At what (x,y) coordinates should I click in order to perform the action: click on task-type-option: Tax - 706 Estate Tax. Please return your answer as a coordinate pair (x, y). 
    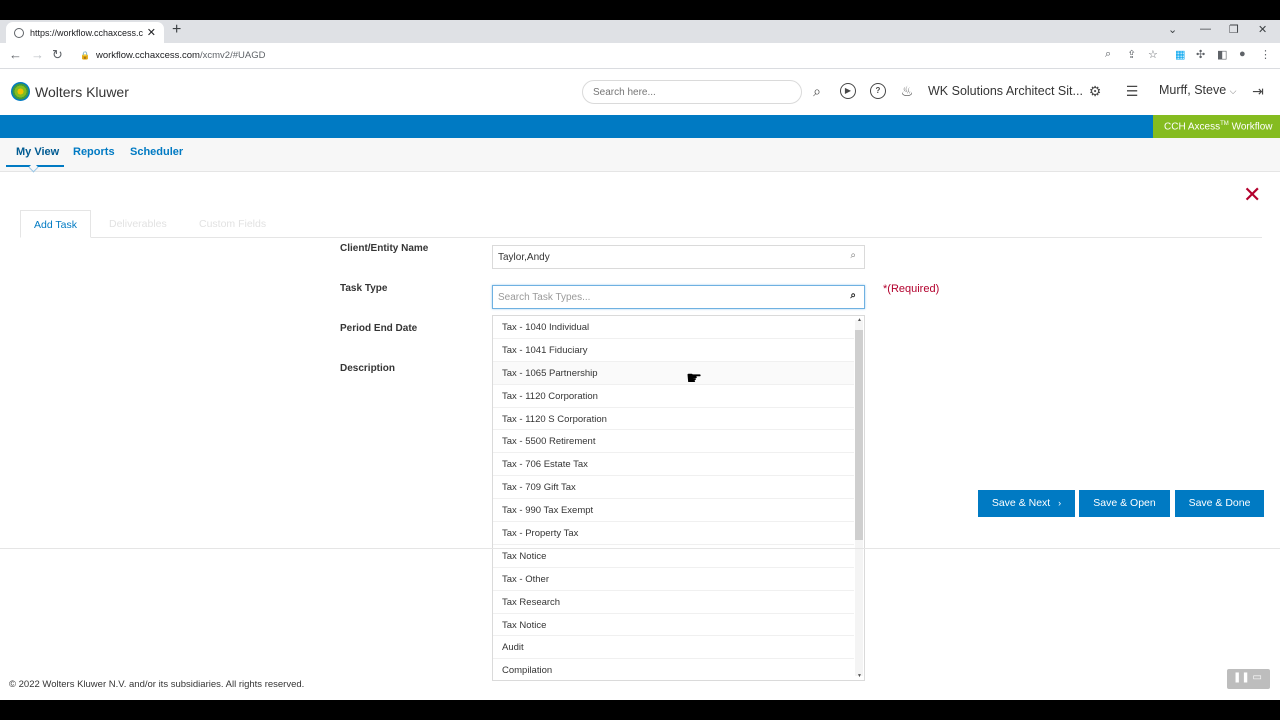
    Looking at the image, I should click on (673, 465).